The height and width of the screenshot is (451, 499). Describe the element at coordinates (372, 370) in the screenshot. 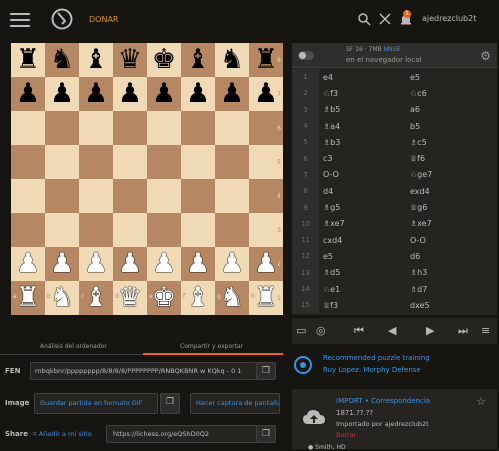

I see `puzzle-opening: Ruy Lopez: Morphy Defense` at that location.